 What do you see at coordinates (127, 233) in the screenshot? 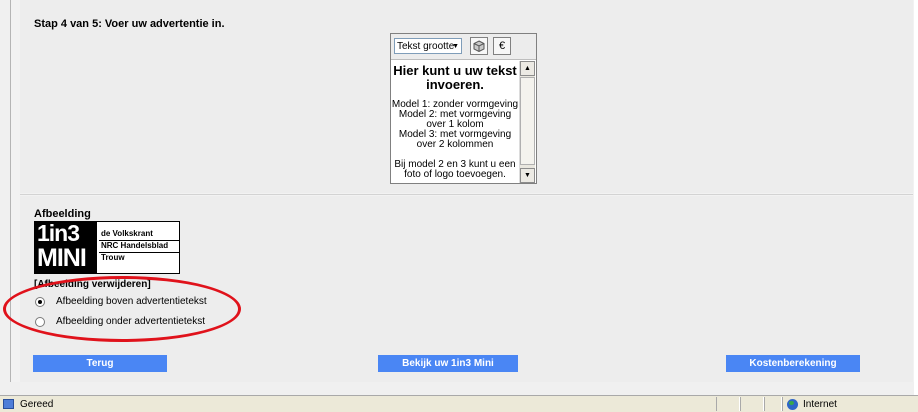
I see `logo-paper-1: de Volkskrant` at bounding box center [127, 233].